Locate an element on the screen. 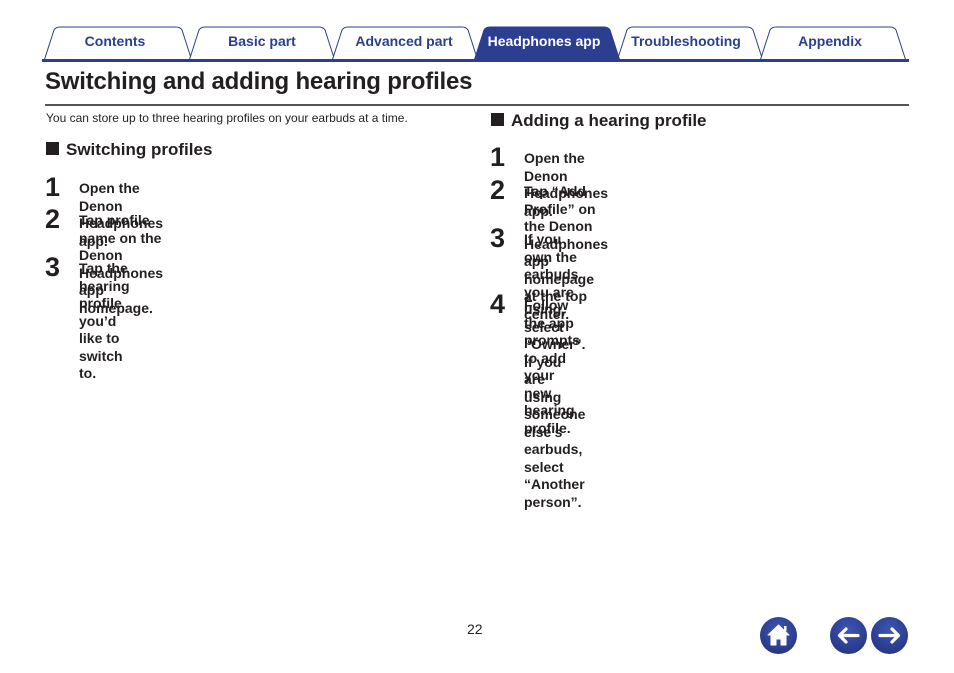 The image size is (954, 673). page-number: 22 is located at coordinates (475, 629).